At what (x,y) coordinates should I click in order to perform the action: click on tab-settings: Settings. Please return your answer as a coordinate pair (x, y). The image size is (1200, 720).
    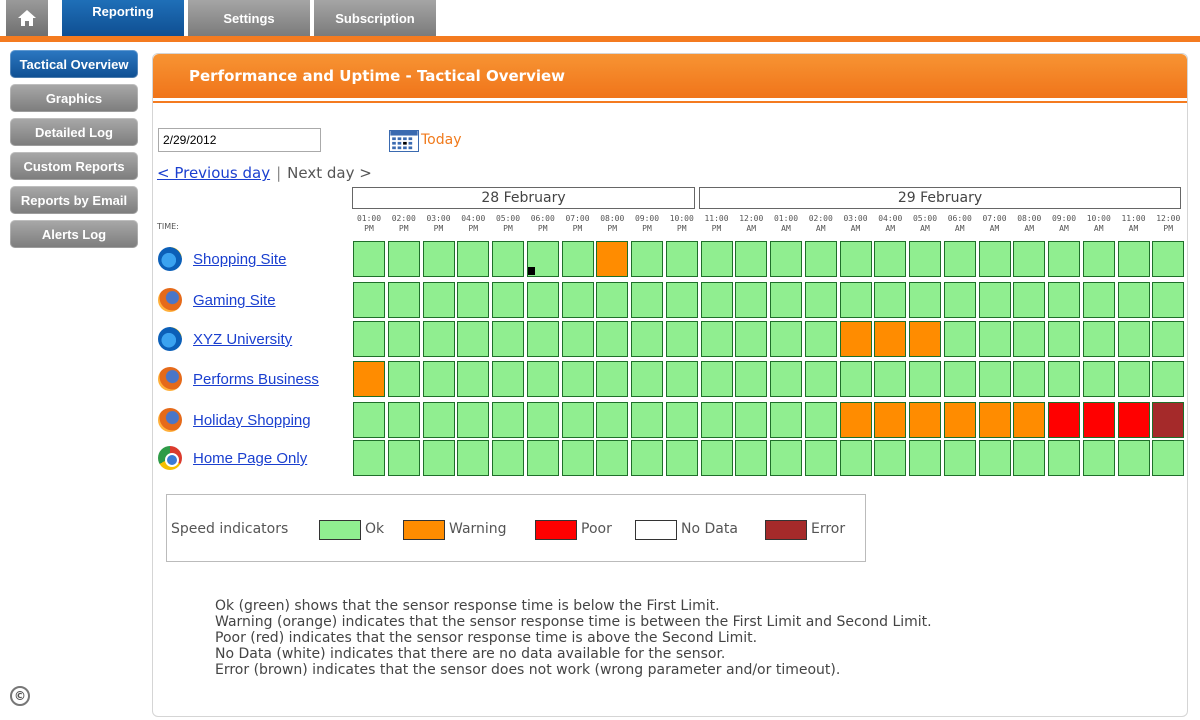
    Looking at the image, I should click on (249, 18).